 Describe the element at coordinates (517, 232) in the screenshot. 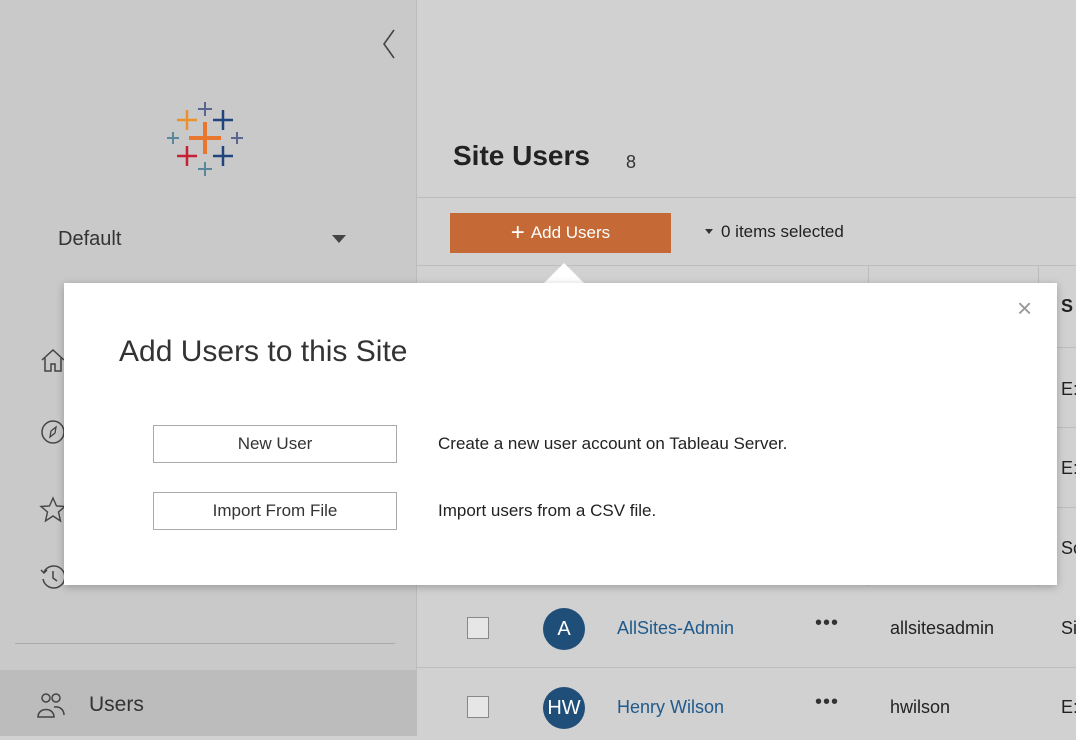

I see `plus-icon: +` at that location.